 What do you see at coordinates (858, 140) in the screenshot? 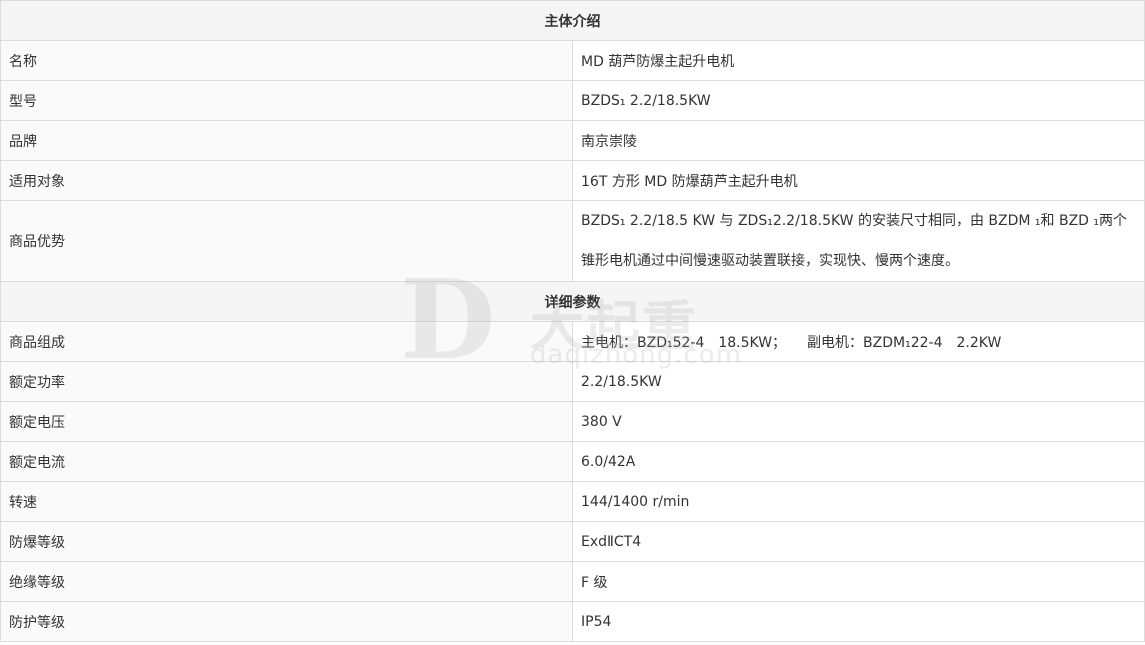
I see `row-value: 南京崇陵` at bounding box center [858, 140].